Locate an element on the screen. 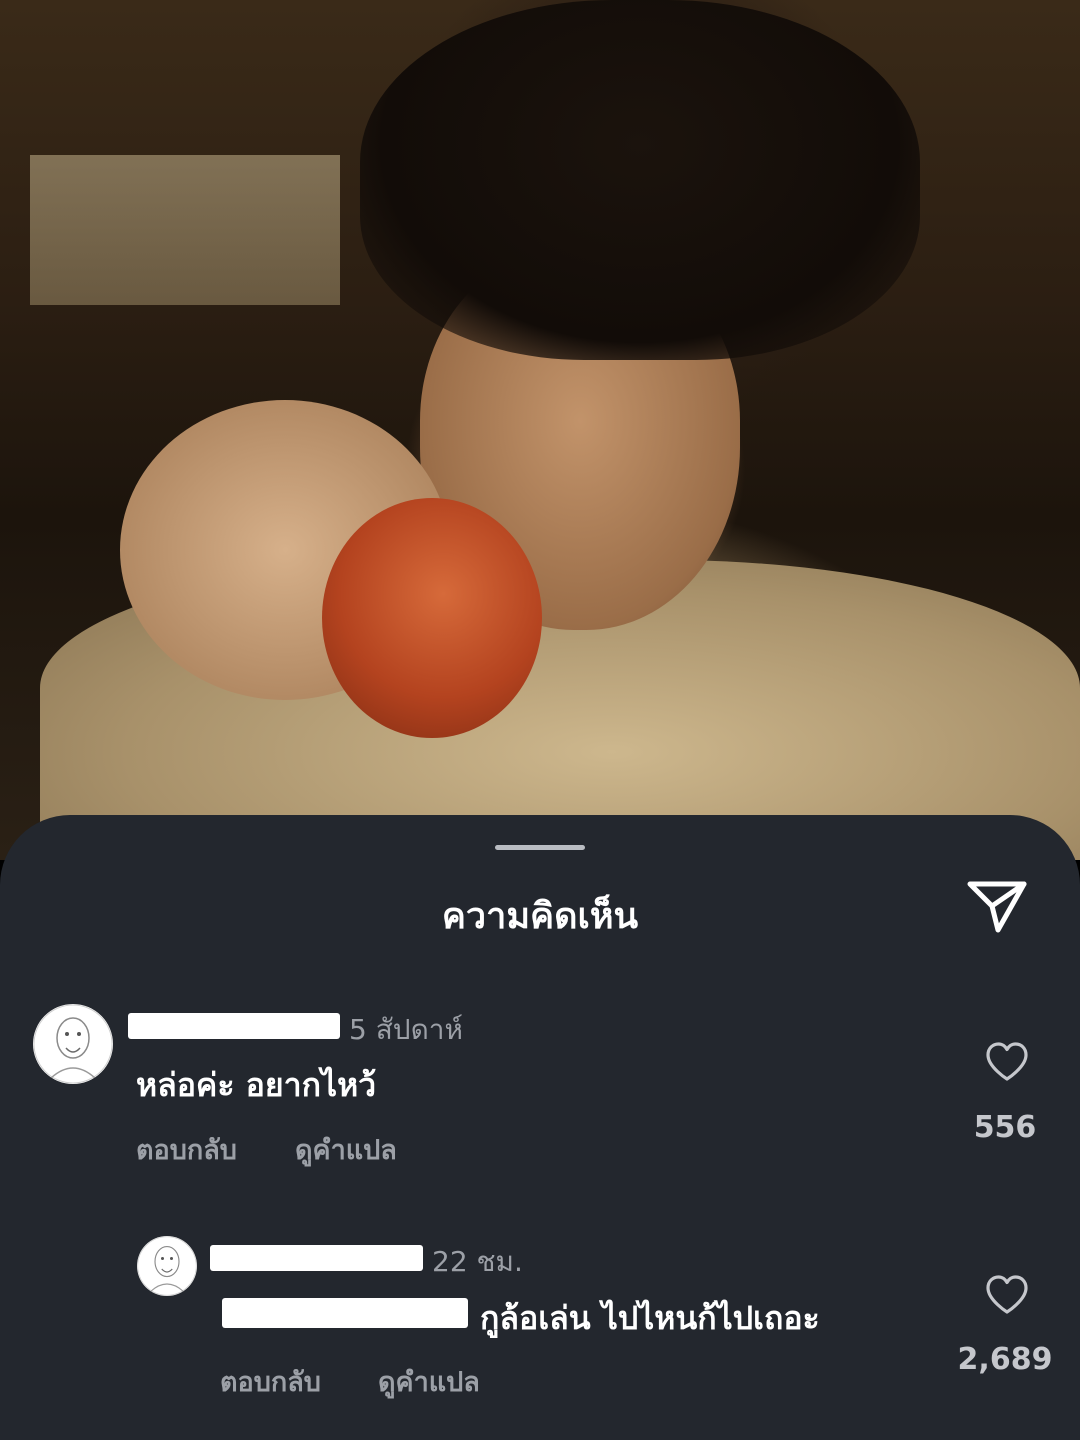  comment-text: กูล้อเล่น ไปไหนก้ไปเถอะ is located at coordinates (650, 1318).